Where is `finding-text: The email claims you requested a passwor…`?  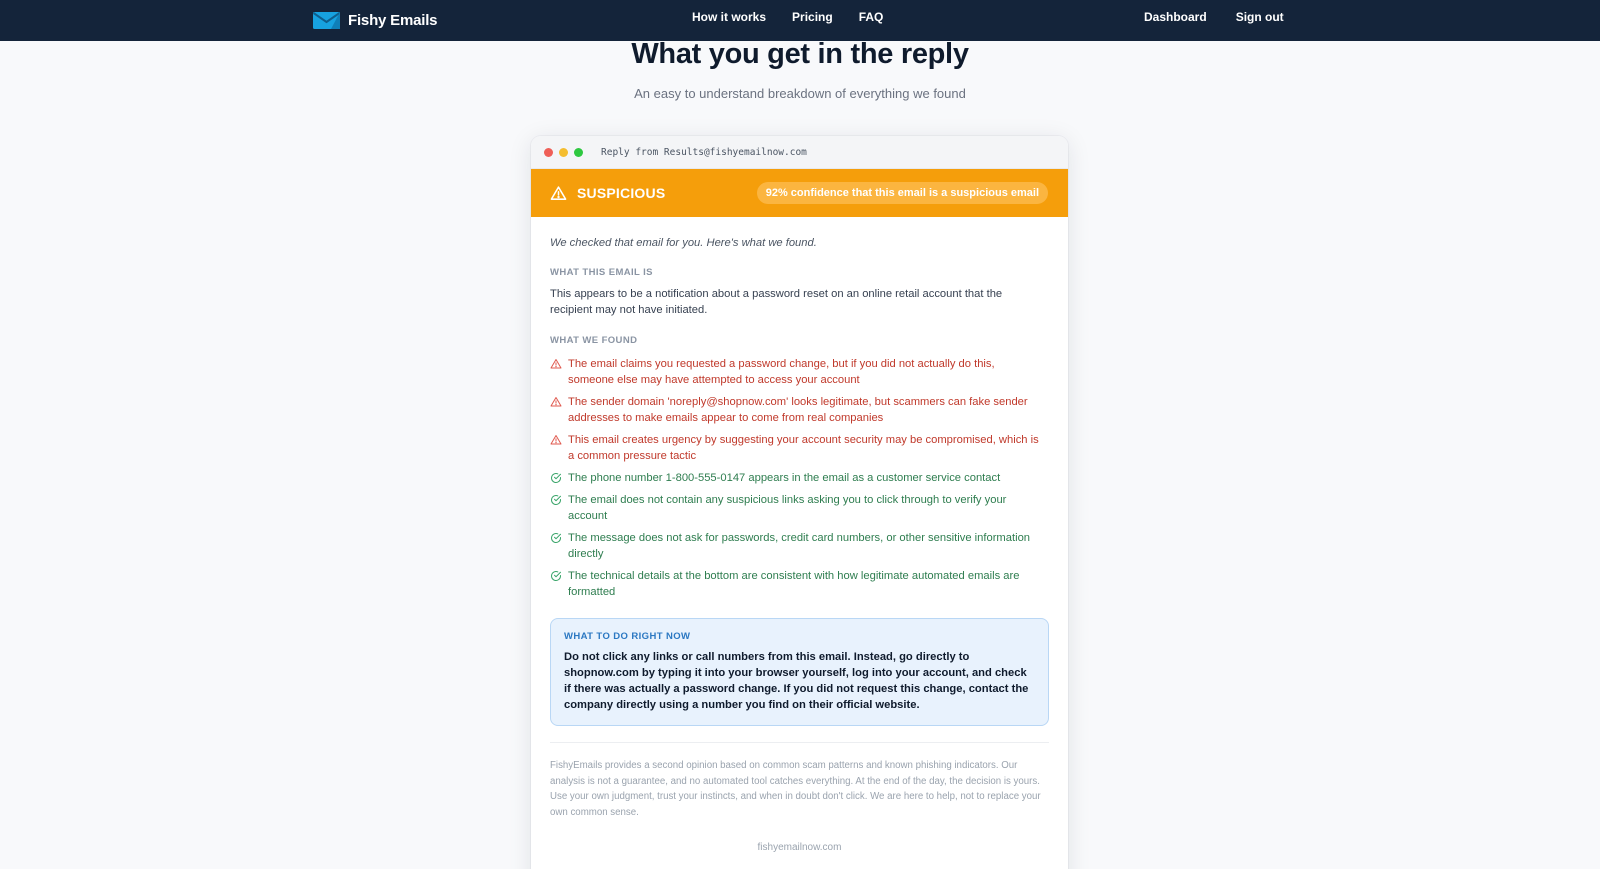
finding-text: The email claims you requested a passwor… is located at coordinates (781, 372).